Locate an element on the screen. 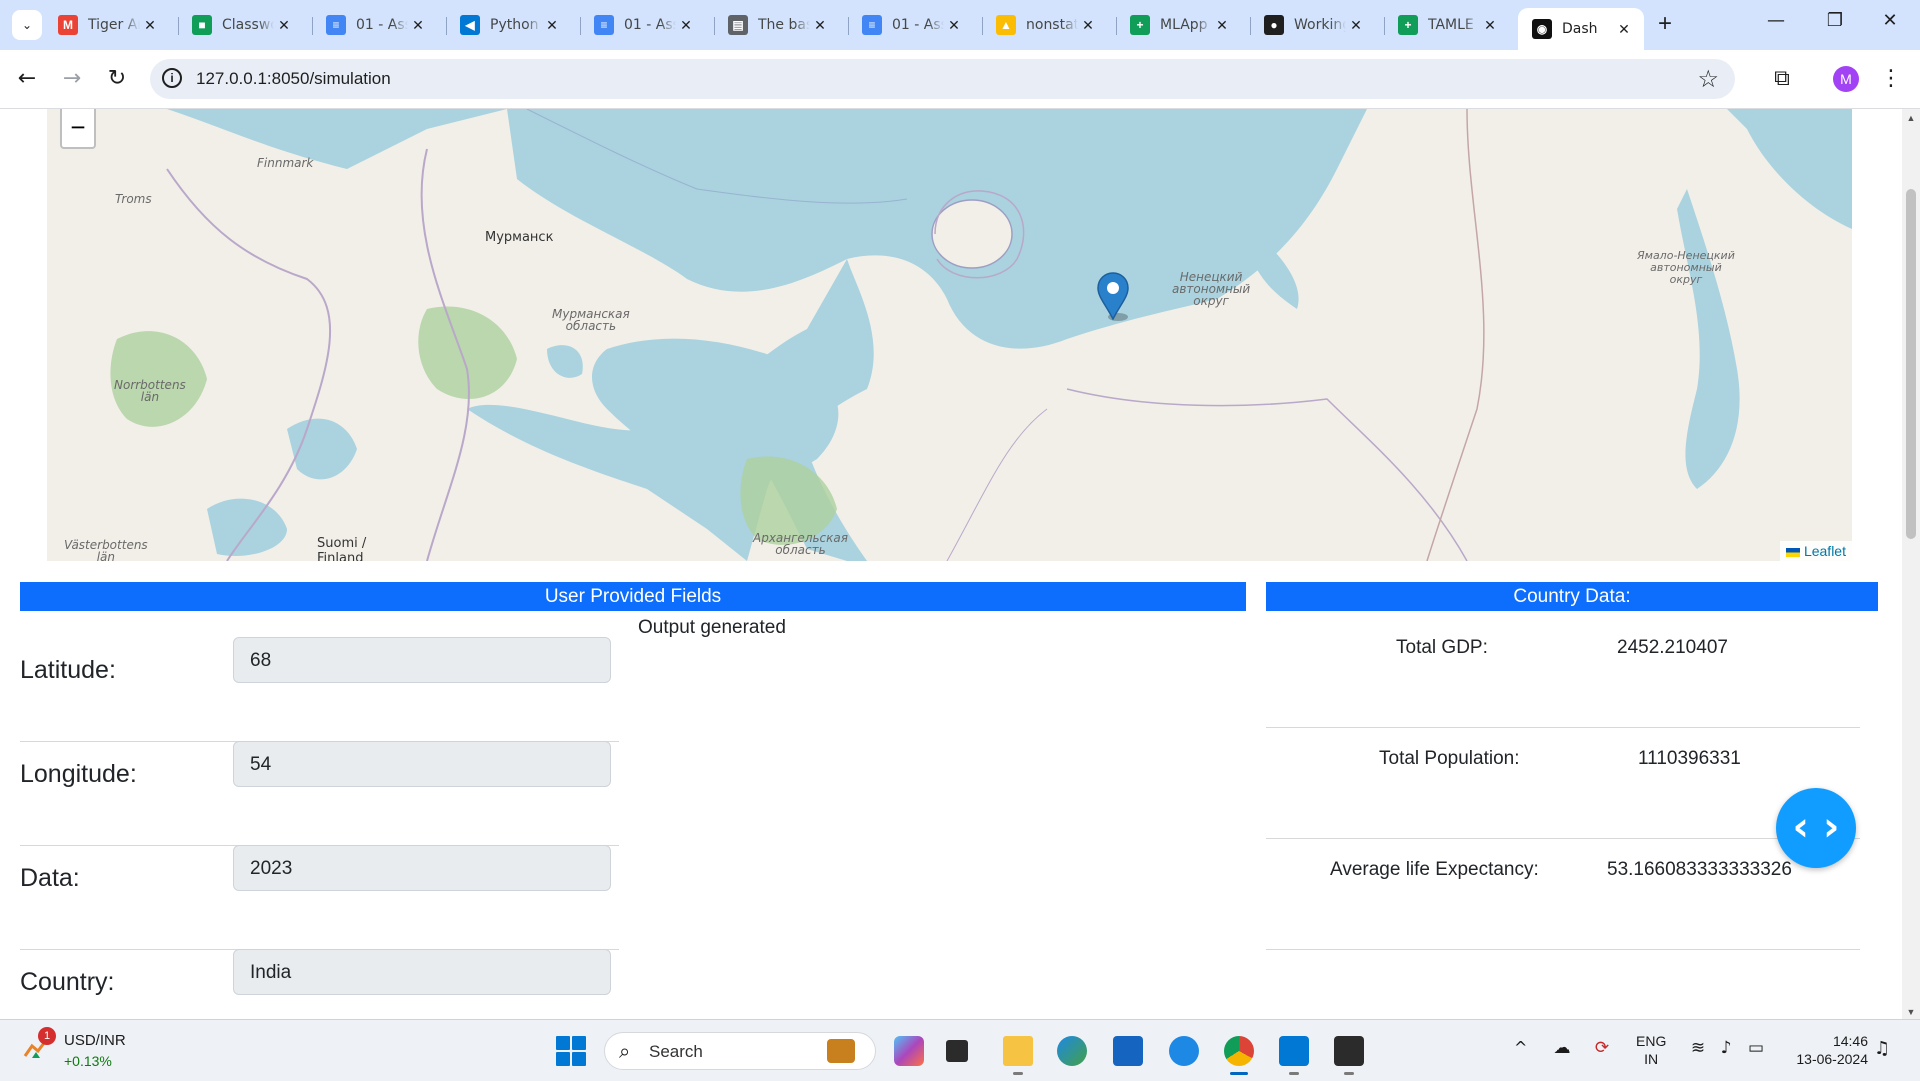 This screenshot has width=1920, height=1081. arrow-right-icon: → is located at coordinates (72, 78).